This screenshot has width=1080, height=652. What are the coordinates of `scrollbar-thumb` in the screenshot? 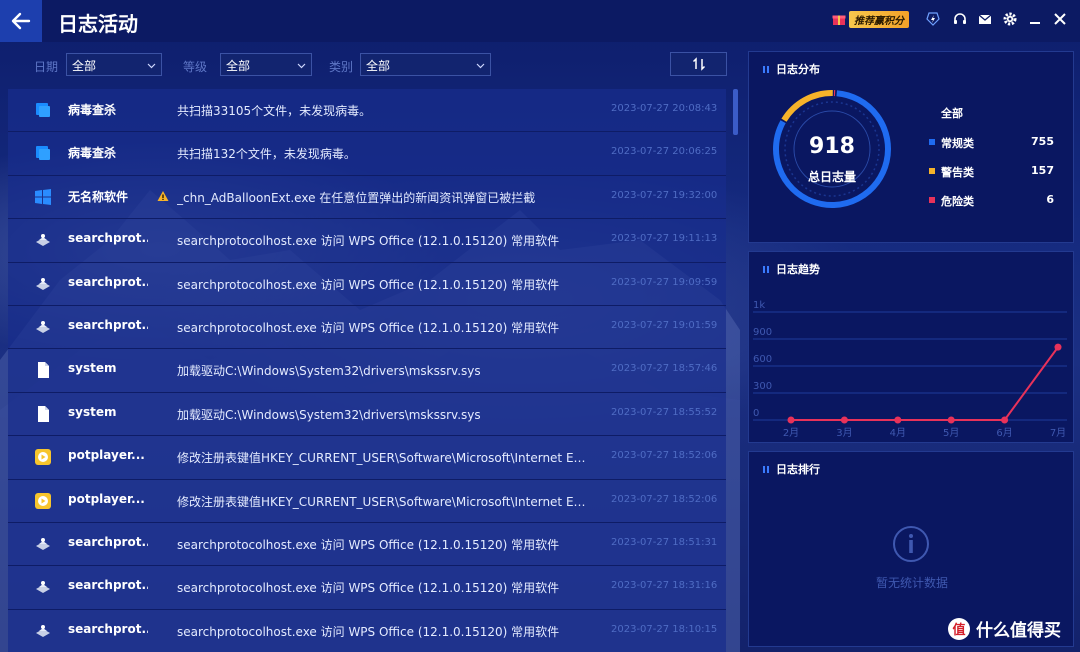 It's located at (735, 112).